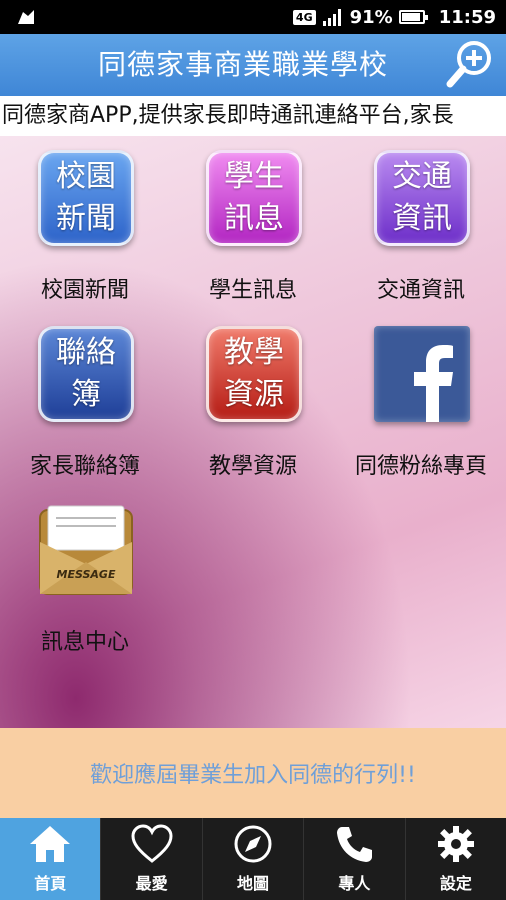  Describe the element at coordinates (354, 883) in the screenshot. I see `nav-label: 專人` at that location.